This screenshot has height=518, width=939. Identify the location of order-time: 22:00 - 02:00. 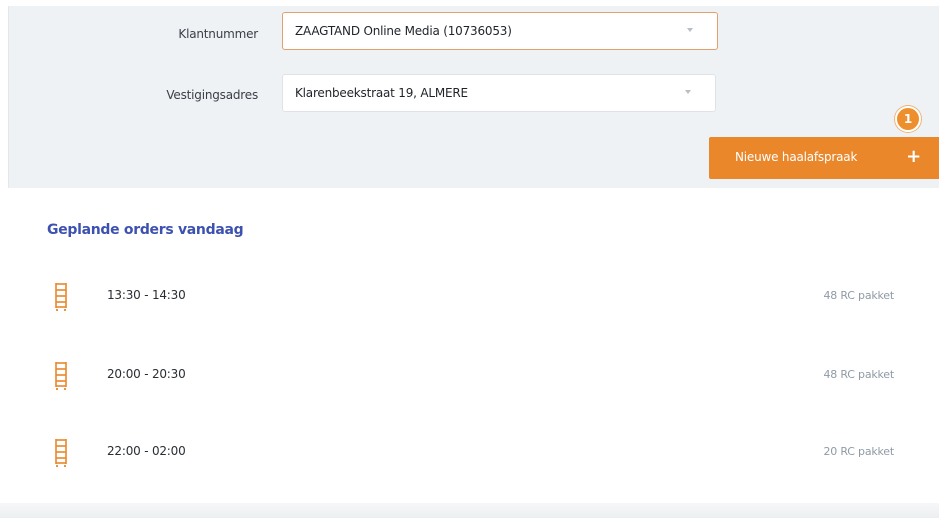
(146, 451).